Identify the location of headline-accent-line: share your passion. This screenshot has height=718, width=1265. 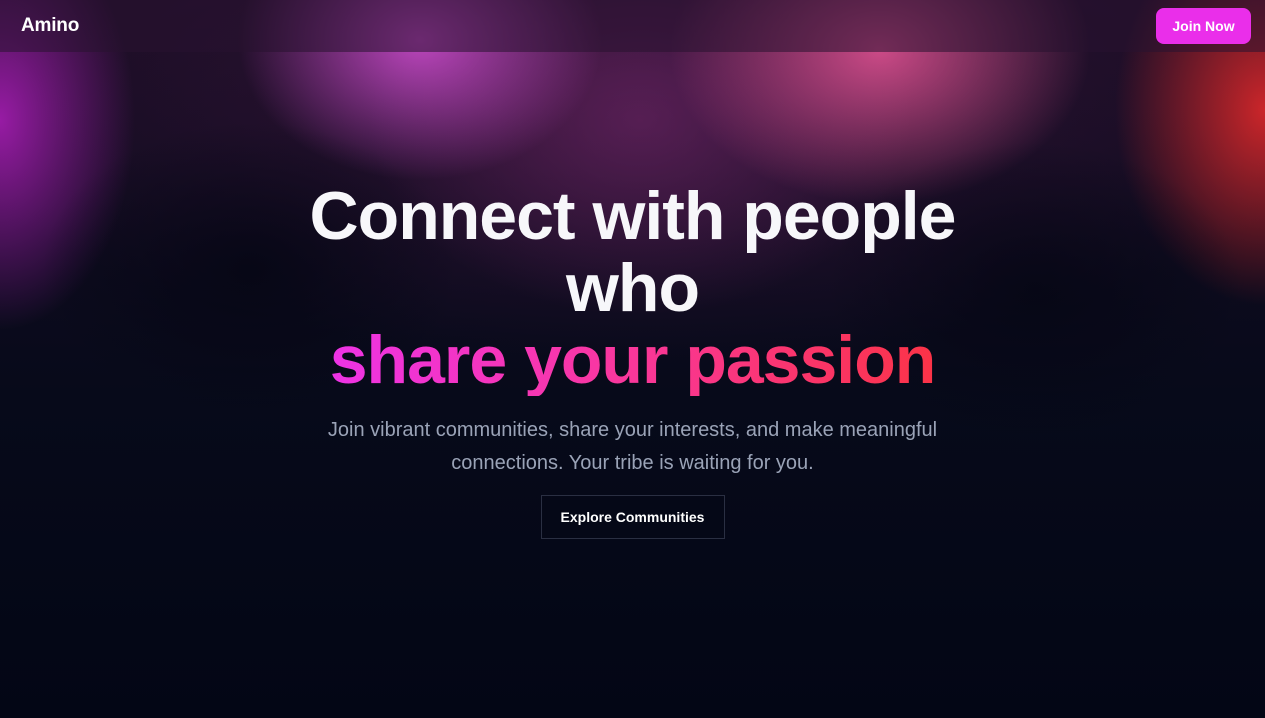
(632, 360).